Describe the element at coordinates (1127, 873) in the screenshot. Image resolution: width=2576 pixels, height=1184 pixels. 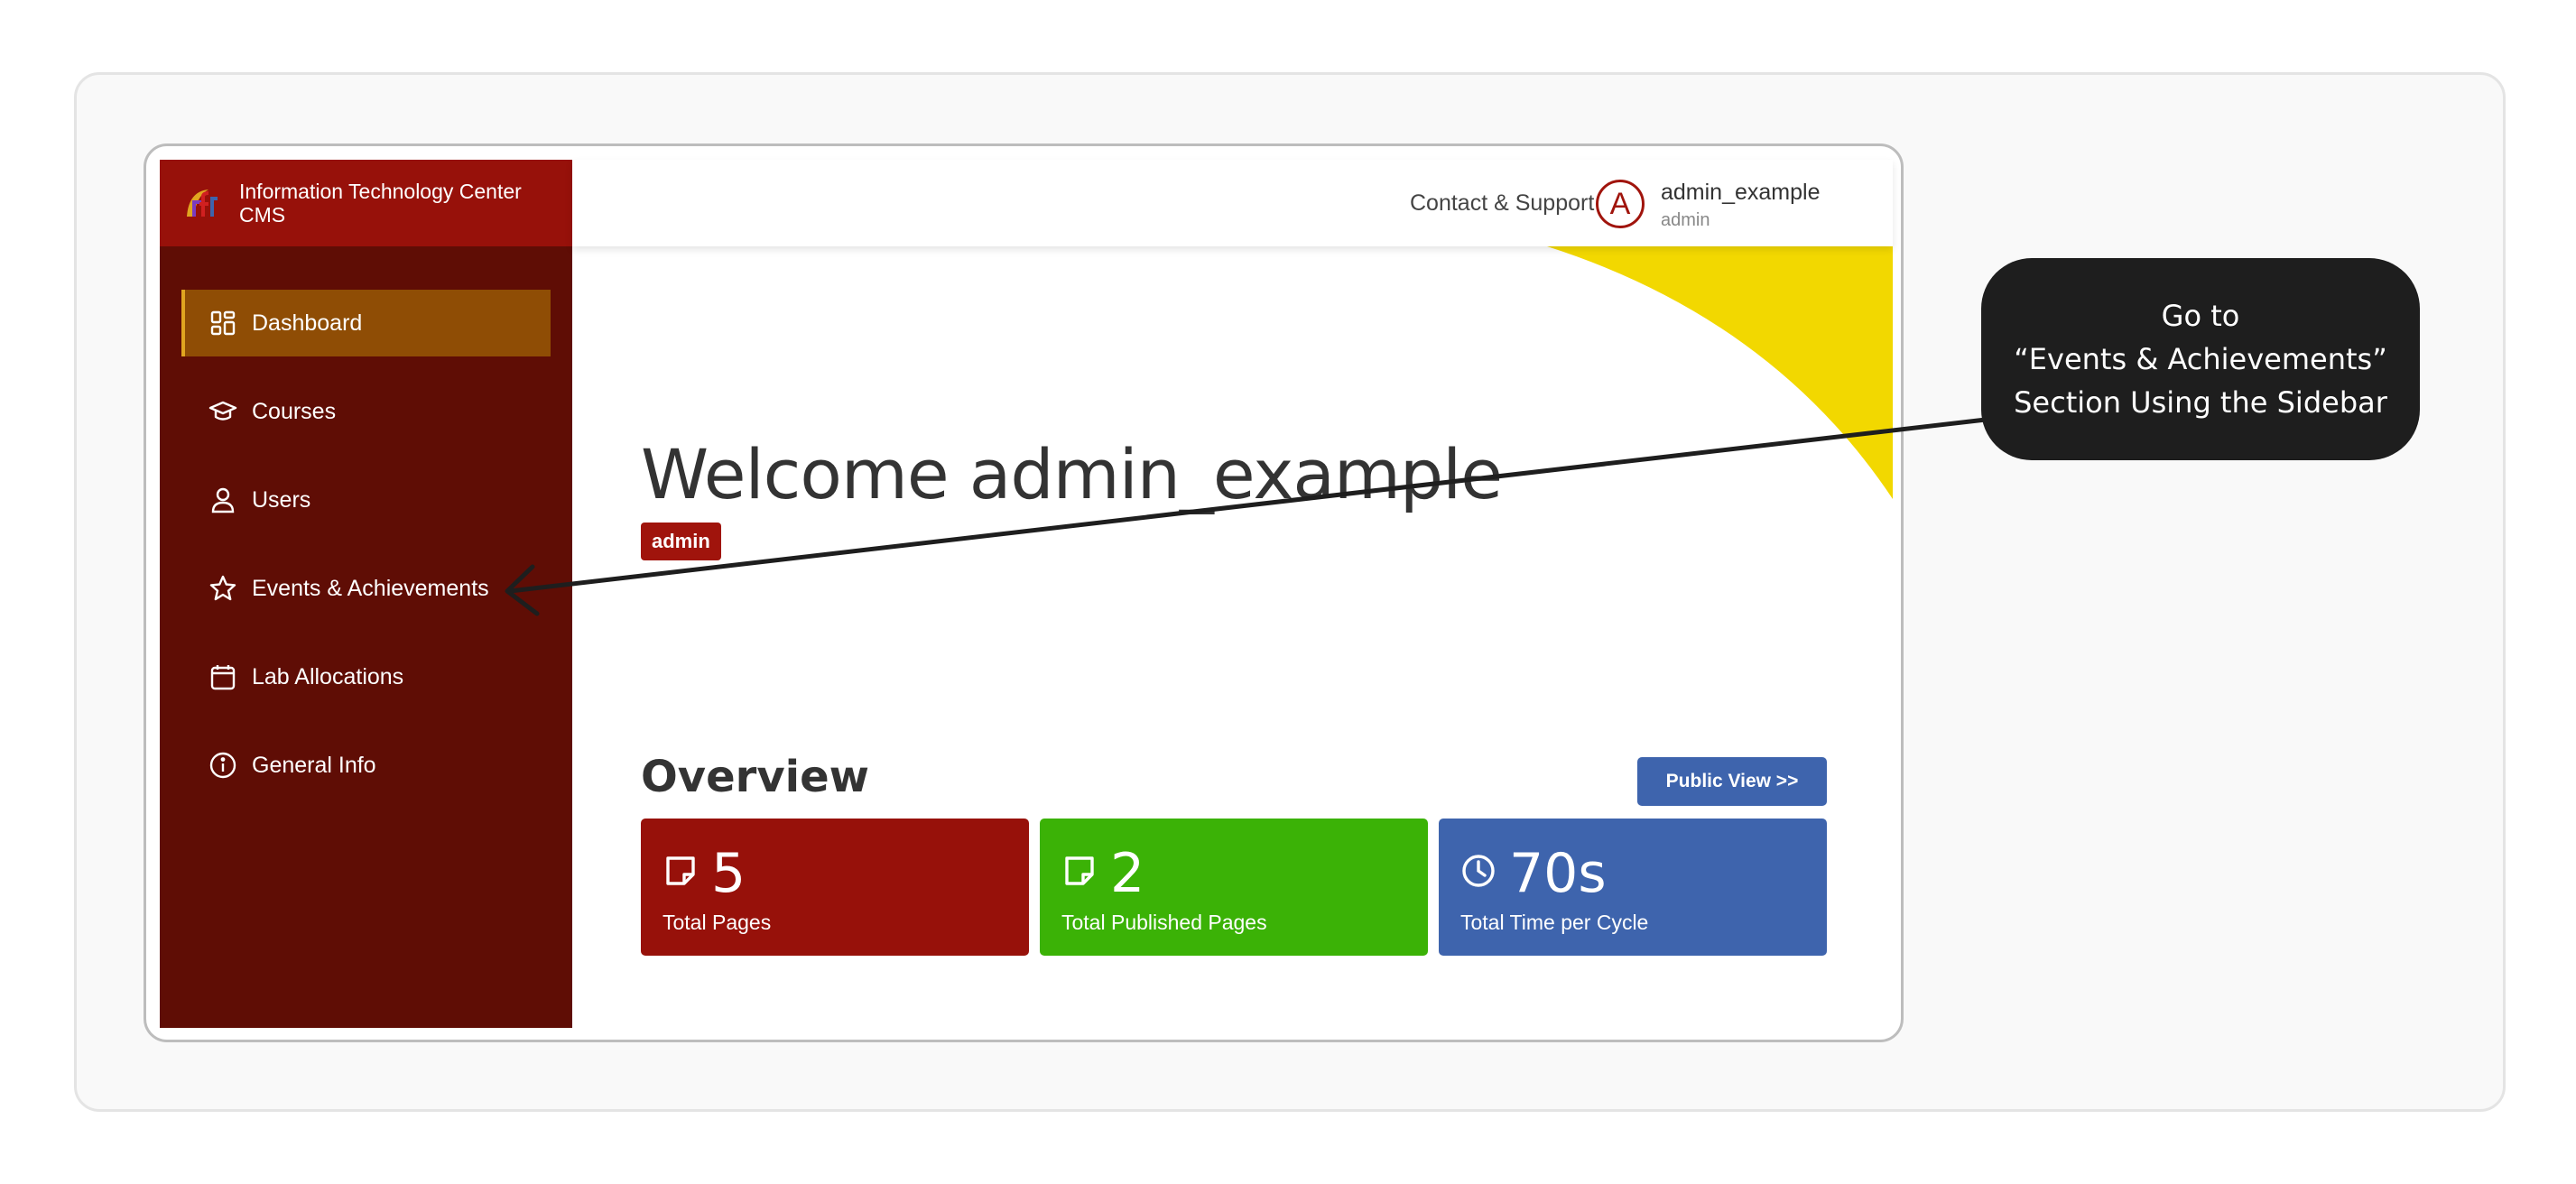
I see `stat-value: 2` at that location.